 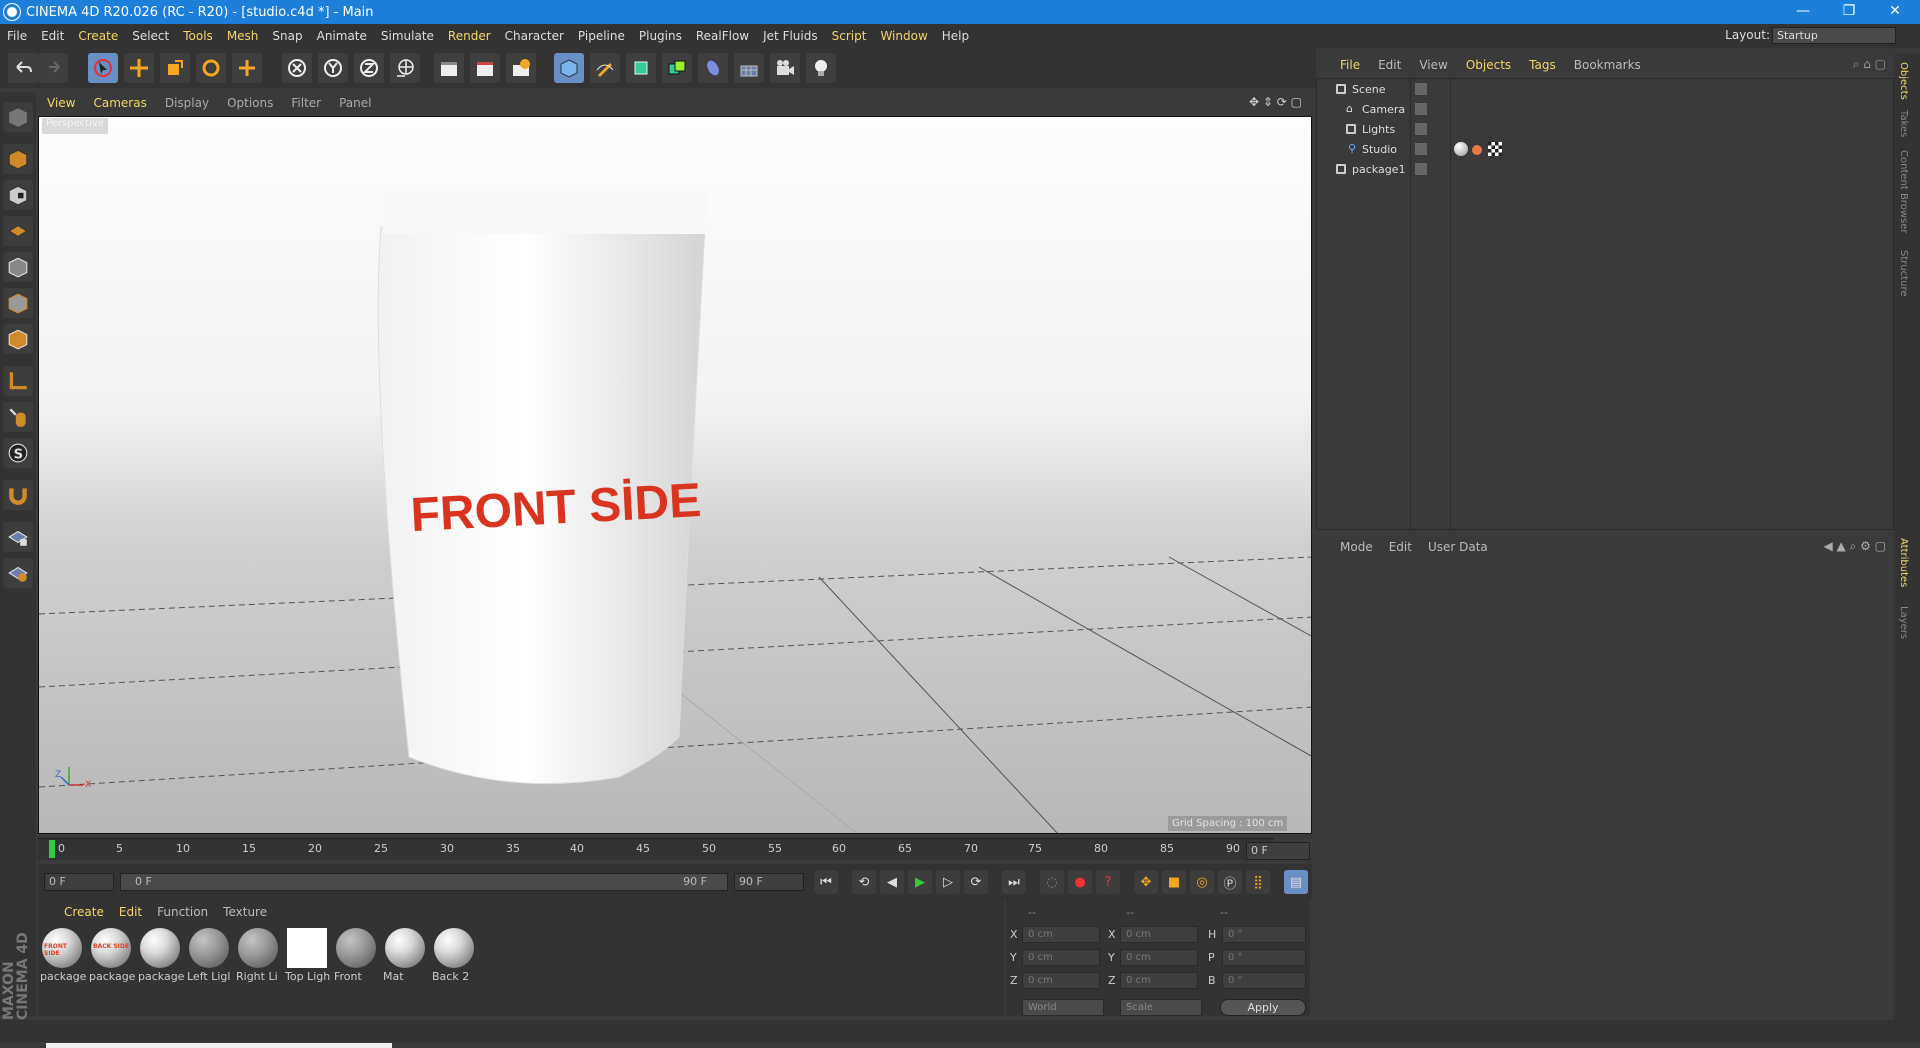 I want to click on om-search-home-icons: ⌕ ⌂ ▢, so click(x=1869, y=64).